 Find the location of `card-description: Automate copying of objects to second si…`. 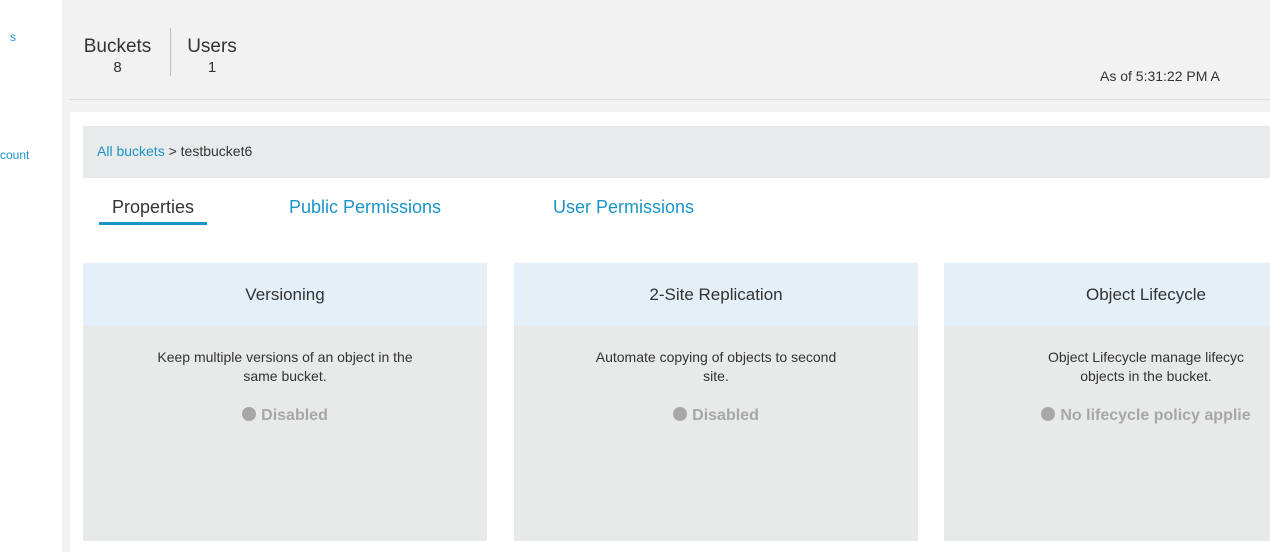

card-description: Automate copying of objects to second si… is located at coordinates (716, 366).